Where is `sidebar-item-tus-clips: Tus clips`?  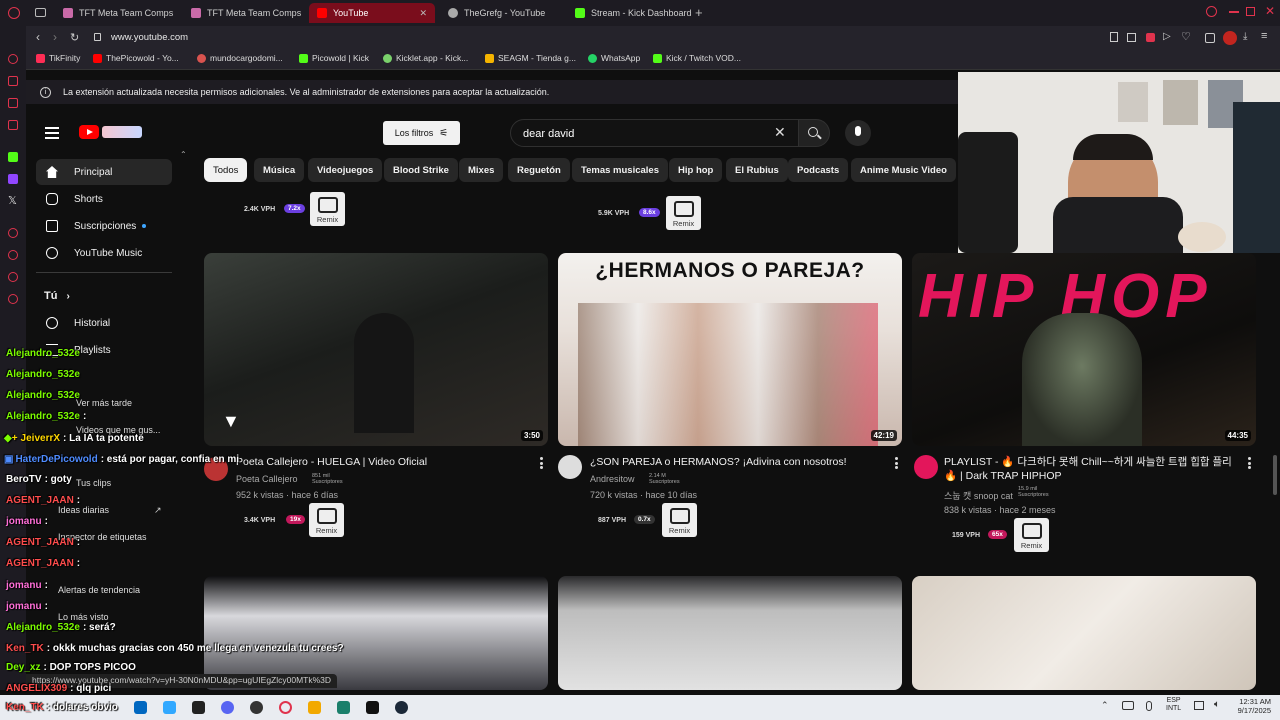 sidebar-item-tus-clips: Tus clips is located at coordinates (93, 483).